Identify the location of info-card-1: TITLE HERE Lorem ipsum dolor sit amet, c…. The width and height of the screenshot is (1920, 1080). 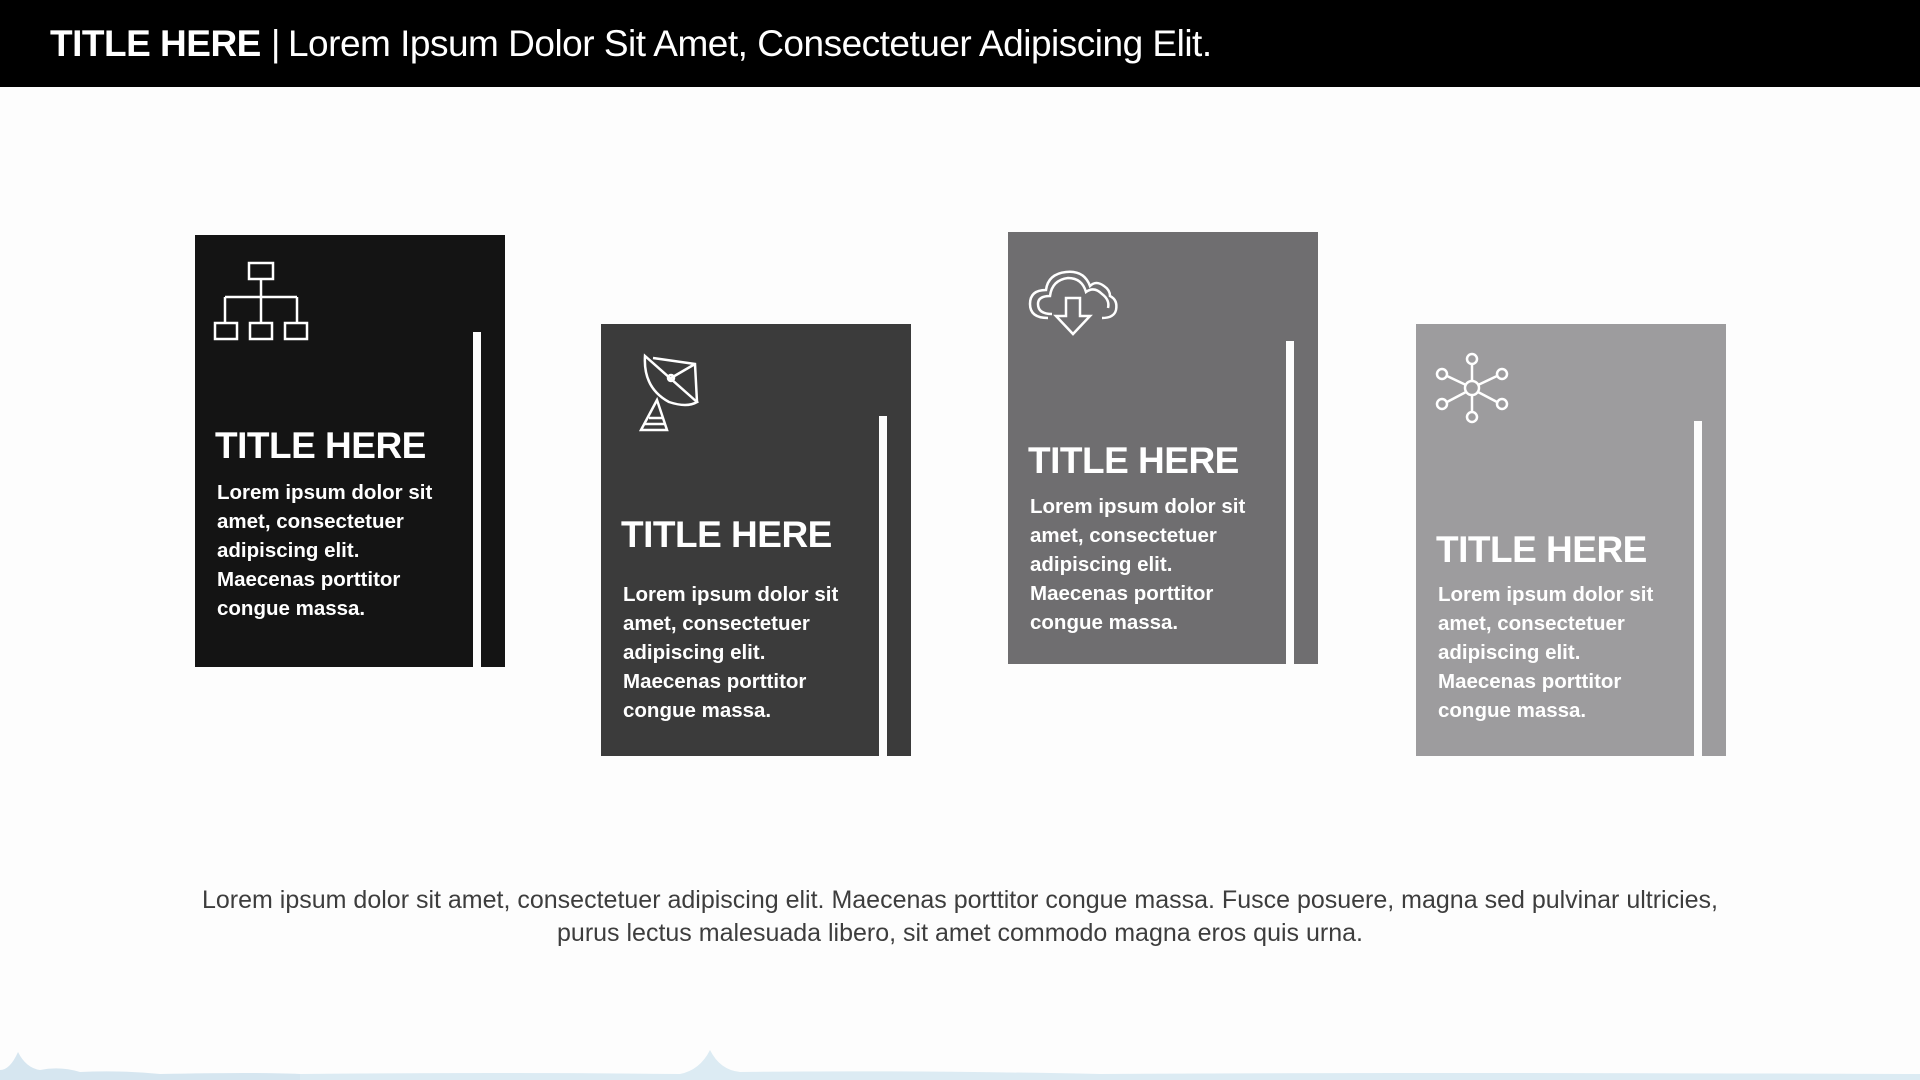
(350, 451).